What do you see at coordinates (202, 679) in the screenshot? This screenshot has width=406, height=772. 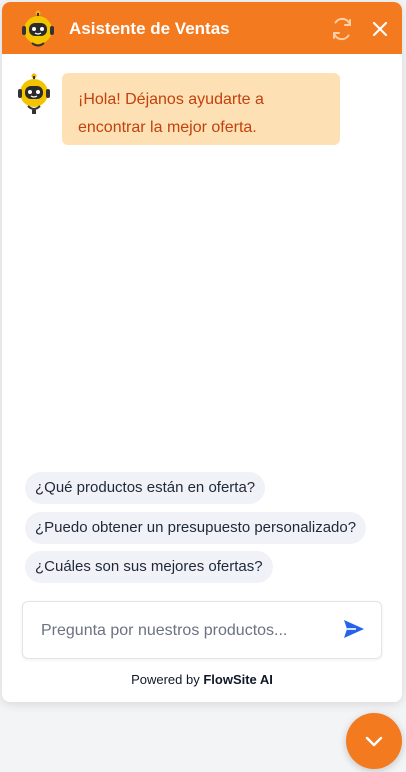 I see `powered-by: Powered by FlowSite AI` at bounding box center [202, 679].